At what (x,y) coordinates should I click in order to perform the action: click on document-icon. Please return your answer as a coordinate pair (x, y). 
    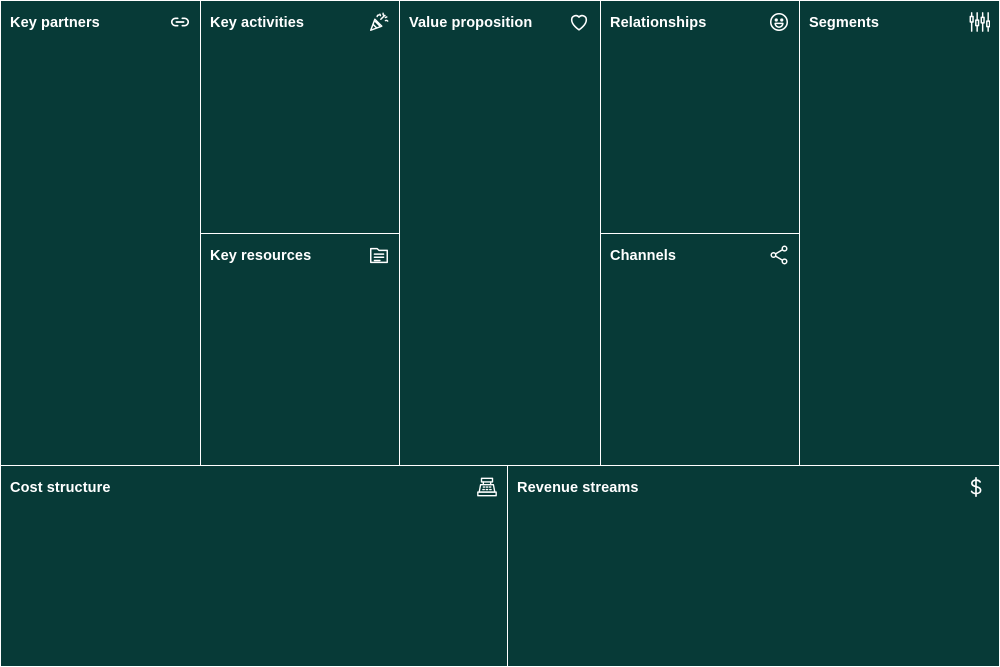
    Looking at the image, I should click on (379, 255).